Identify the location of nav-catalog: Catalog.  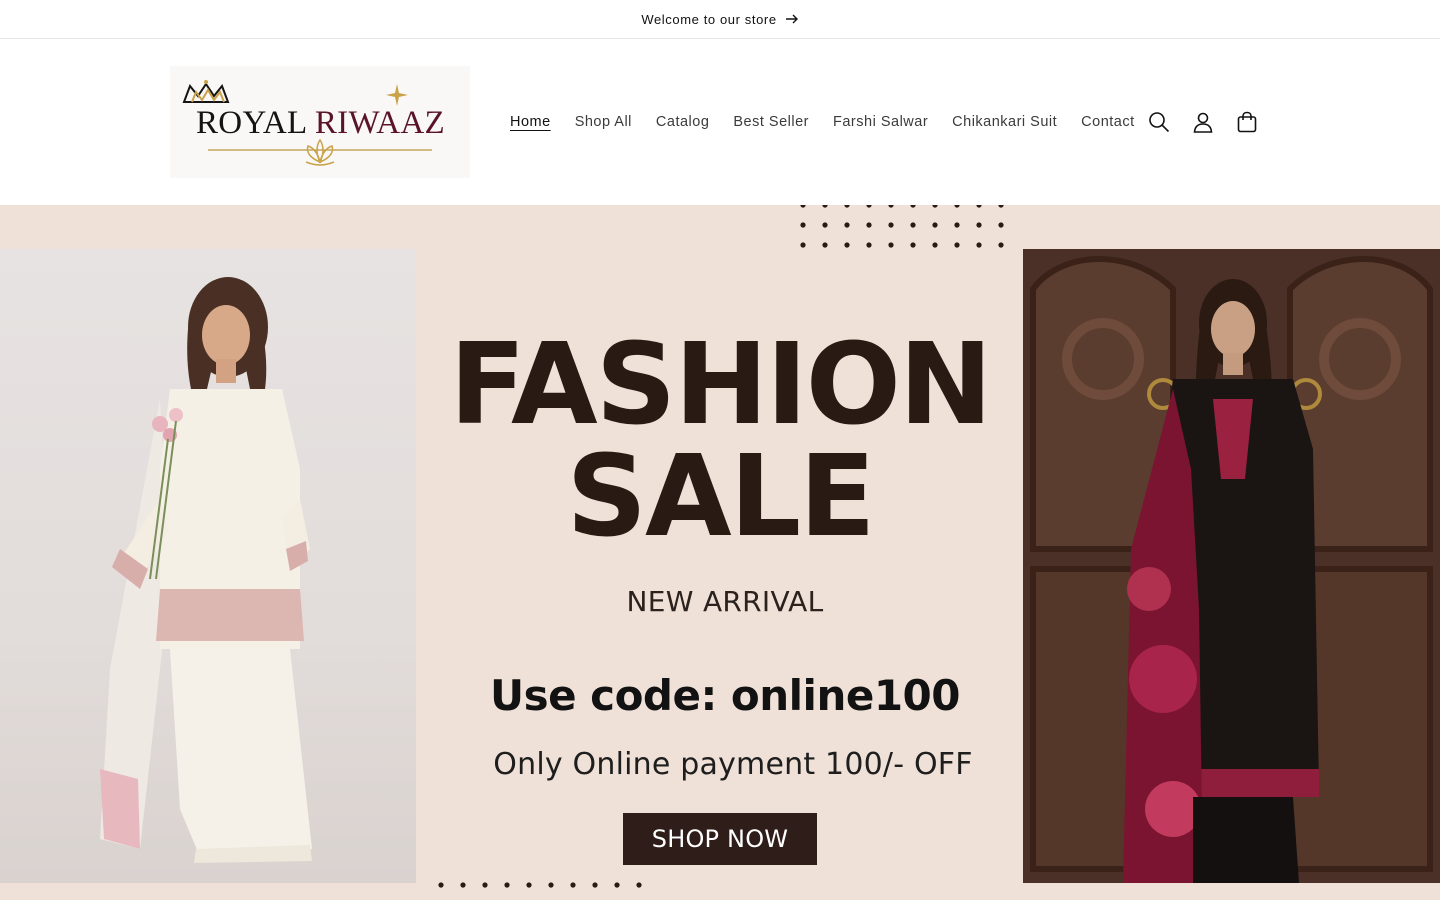
(682, 122).